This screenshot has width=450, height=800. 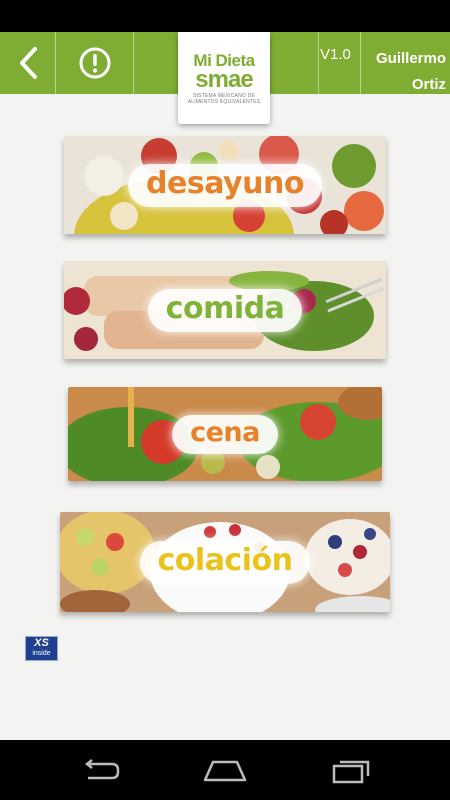 I want to click on meal-card-desayuno: desayuno, so click(x=225, y=185).